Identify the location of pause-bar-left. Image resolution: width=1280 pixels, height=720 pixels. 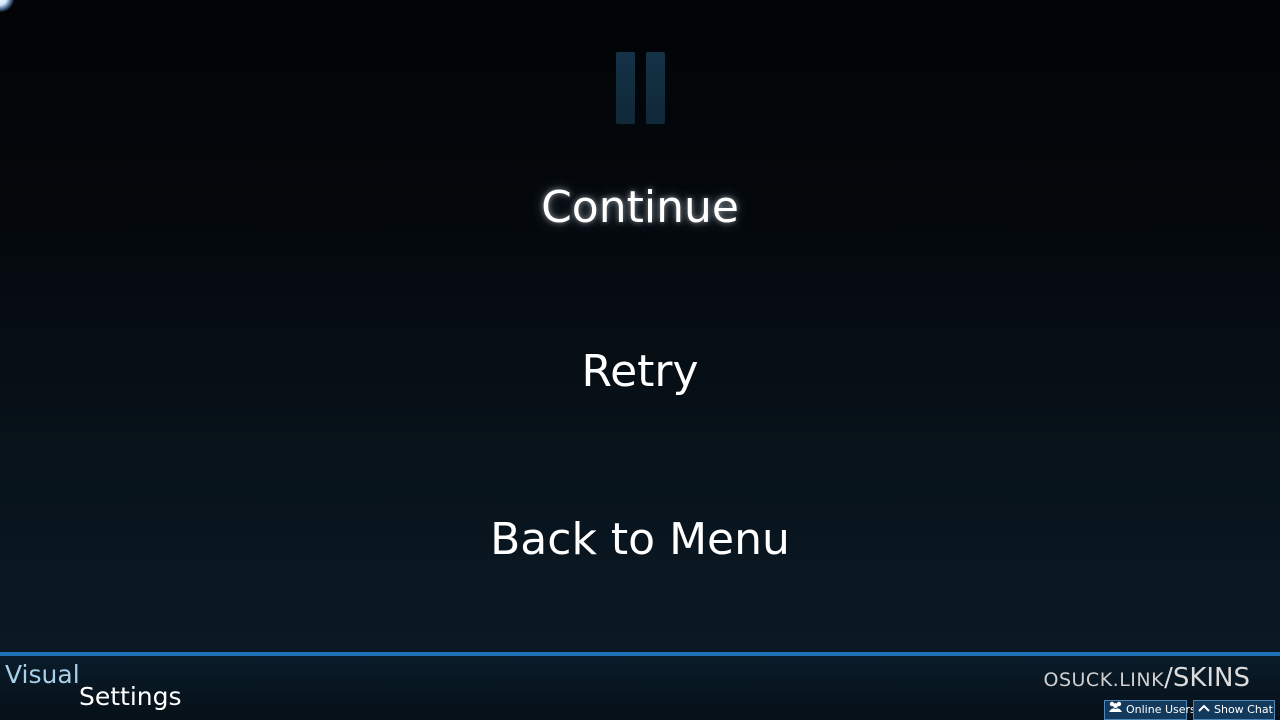
(625, 88).